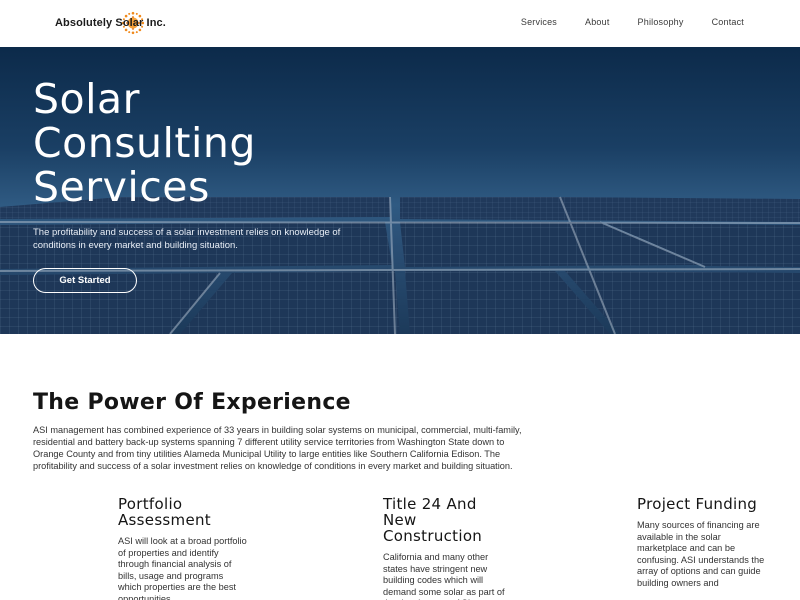 Image resolution: width=800 pixels, height=600 pixels. I want to click on nav-link-philosophy: Philosophy, so click(661, 22).